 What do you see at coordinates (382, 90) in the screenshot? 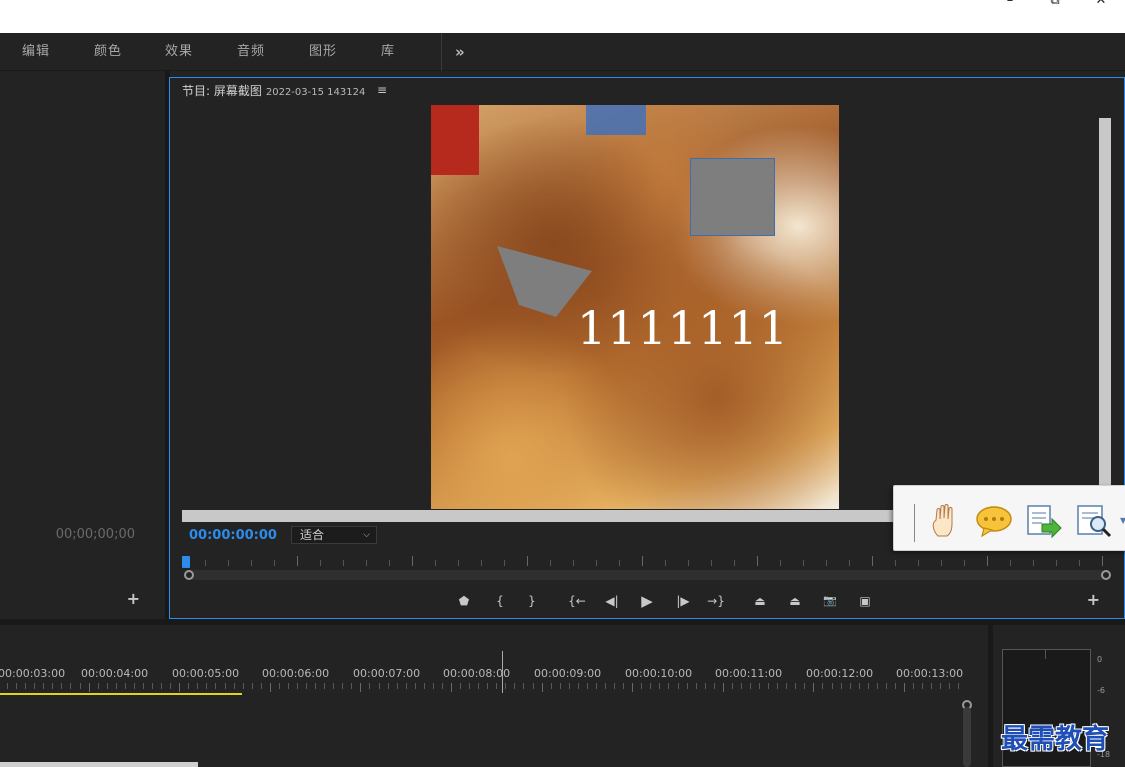
I see `panel-menu-icon: ≡` at bounding box center [382, 90].